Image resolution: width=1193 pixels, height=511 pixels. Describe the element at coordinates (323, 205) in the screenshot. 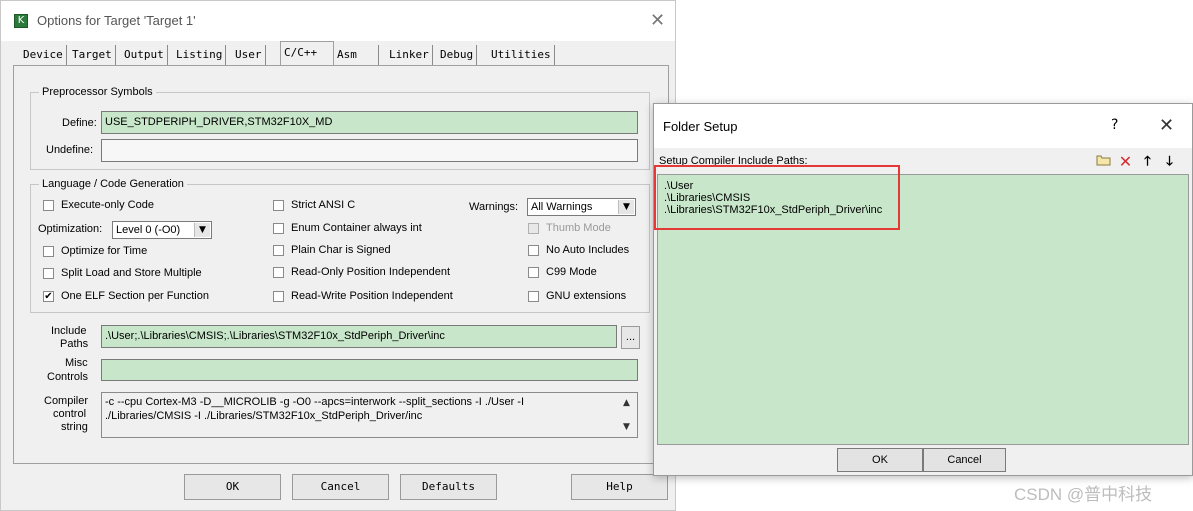

I see `strict-ansi-label: Strict ANSI C` at that location.